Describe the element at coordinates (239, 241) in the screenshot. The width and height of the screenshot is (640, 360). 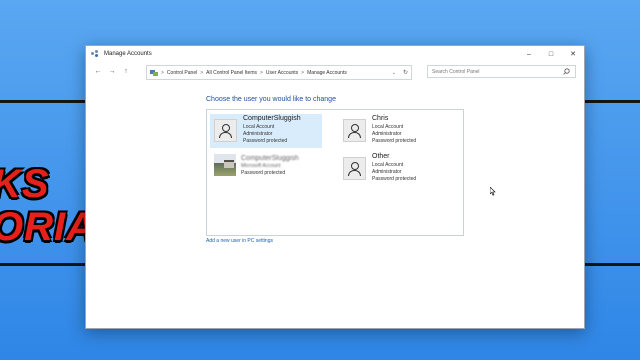
I see `add-user-link: Add a new user in PC settings` at that location.